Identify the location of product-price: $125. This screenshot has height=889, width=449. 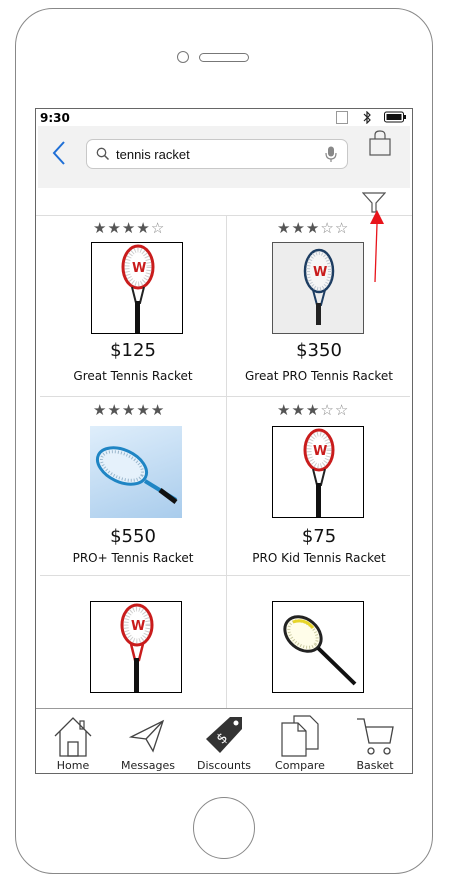
(133, 350).